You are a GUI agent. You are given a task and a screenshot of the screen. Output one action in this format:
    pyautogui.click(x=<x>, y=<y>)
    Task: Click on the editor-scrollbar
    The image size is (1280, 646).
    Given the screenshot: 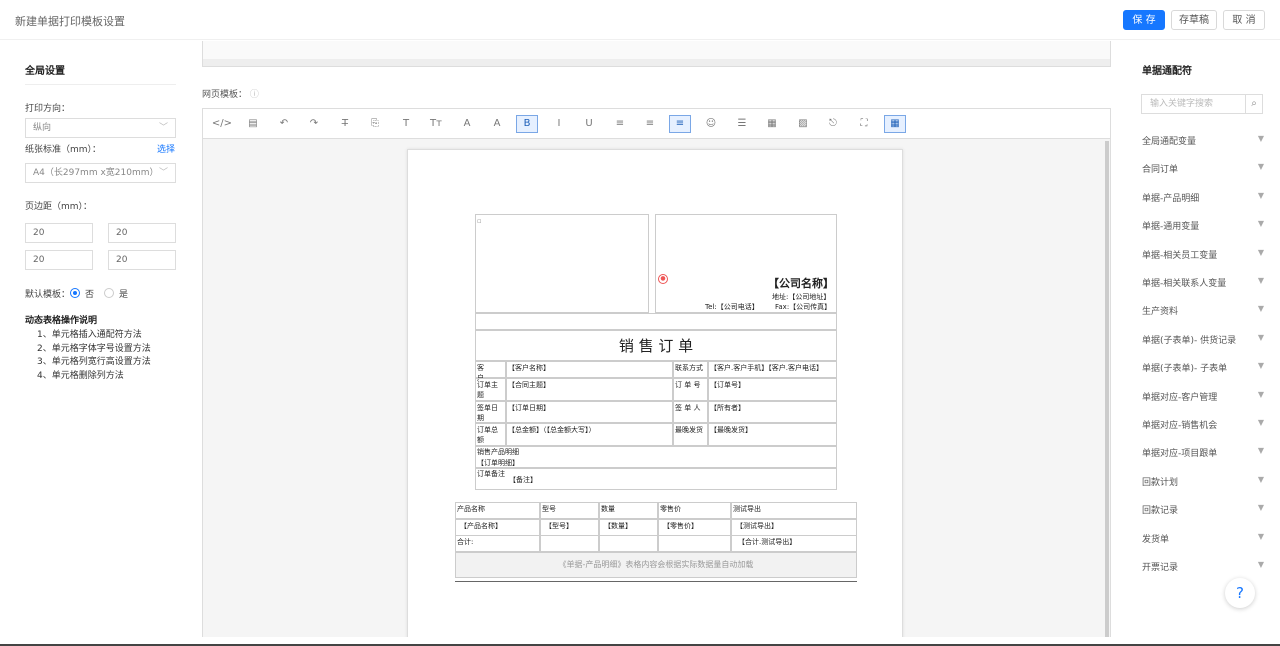 What is the action you would take?
    pyautogui.click(x=1107, y=389)
    